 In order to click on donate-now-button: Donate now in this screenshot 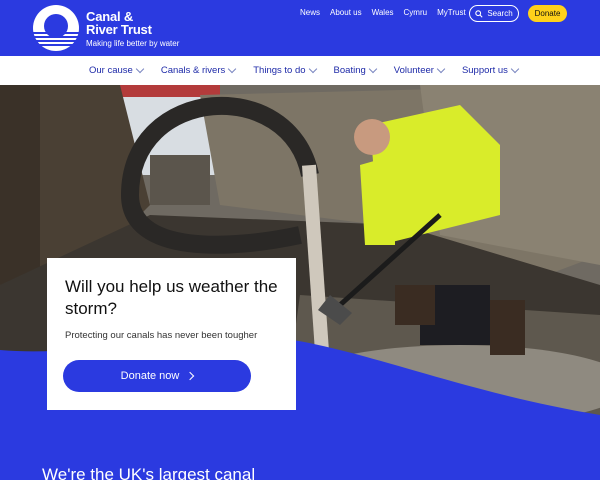, I will do `click(157, 376)`.